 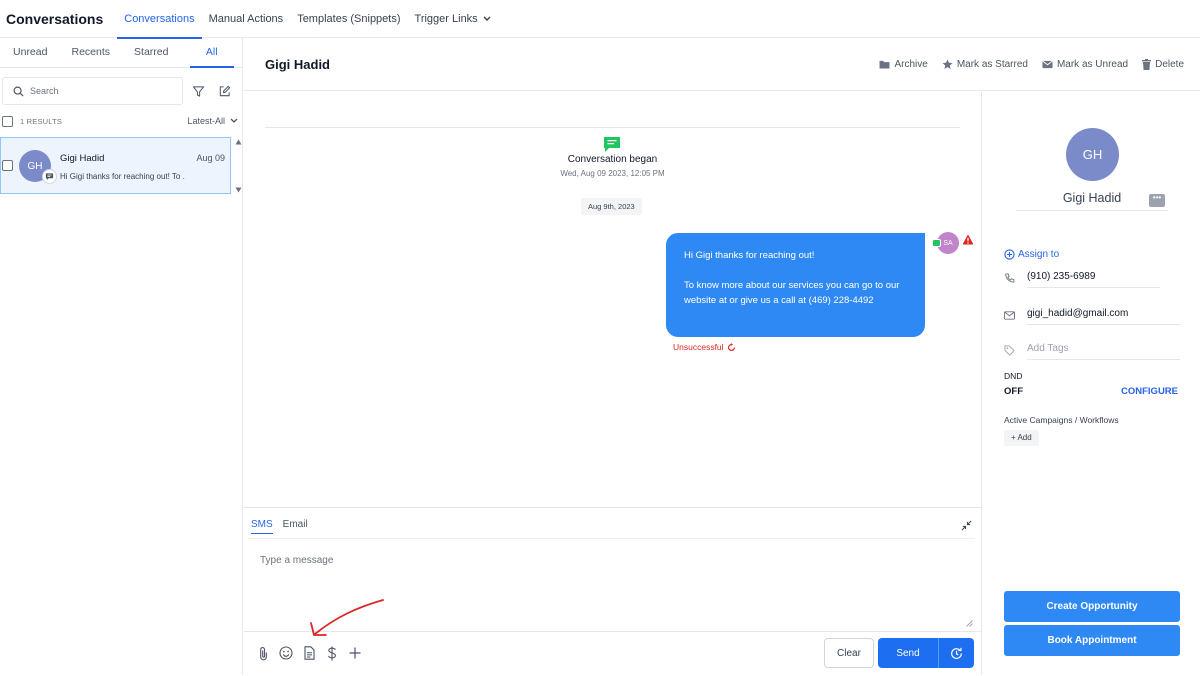 What do you see at coordinates (30, 52) in the screenshot?
I see `filter-tab-unread: Unread` at bounding box center [30, 52].